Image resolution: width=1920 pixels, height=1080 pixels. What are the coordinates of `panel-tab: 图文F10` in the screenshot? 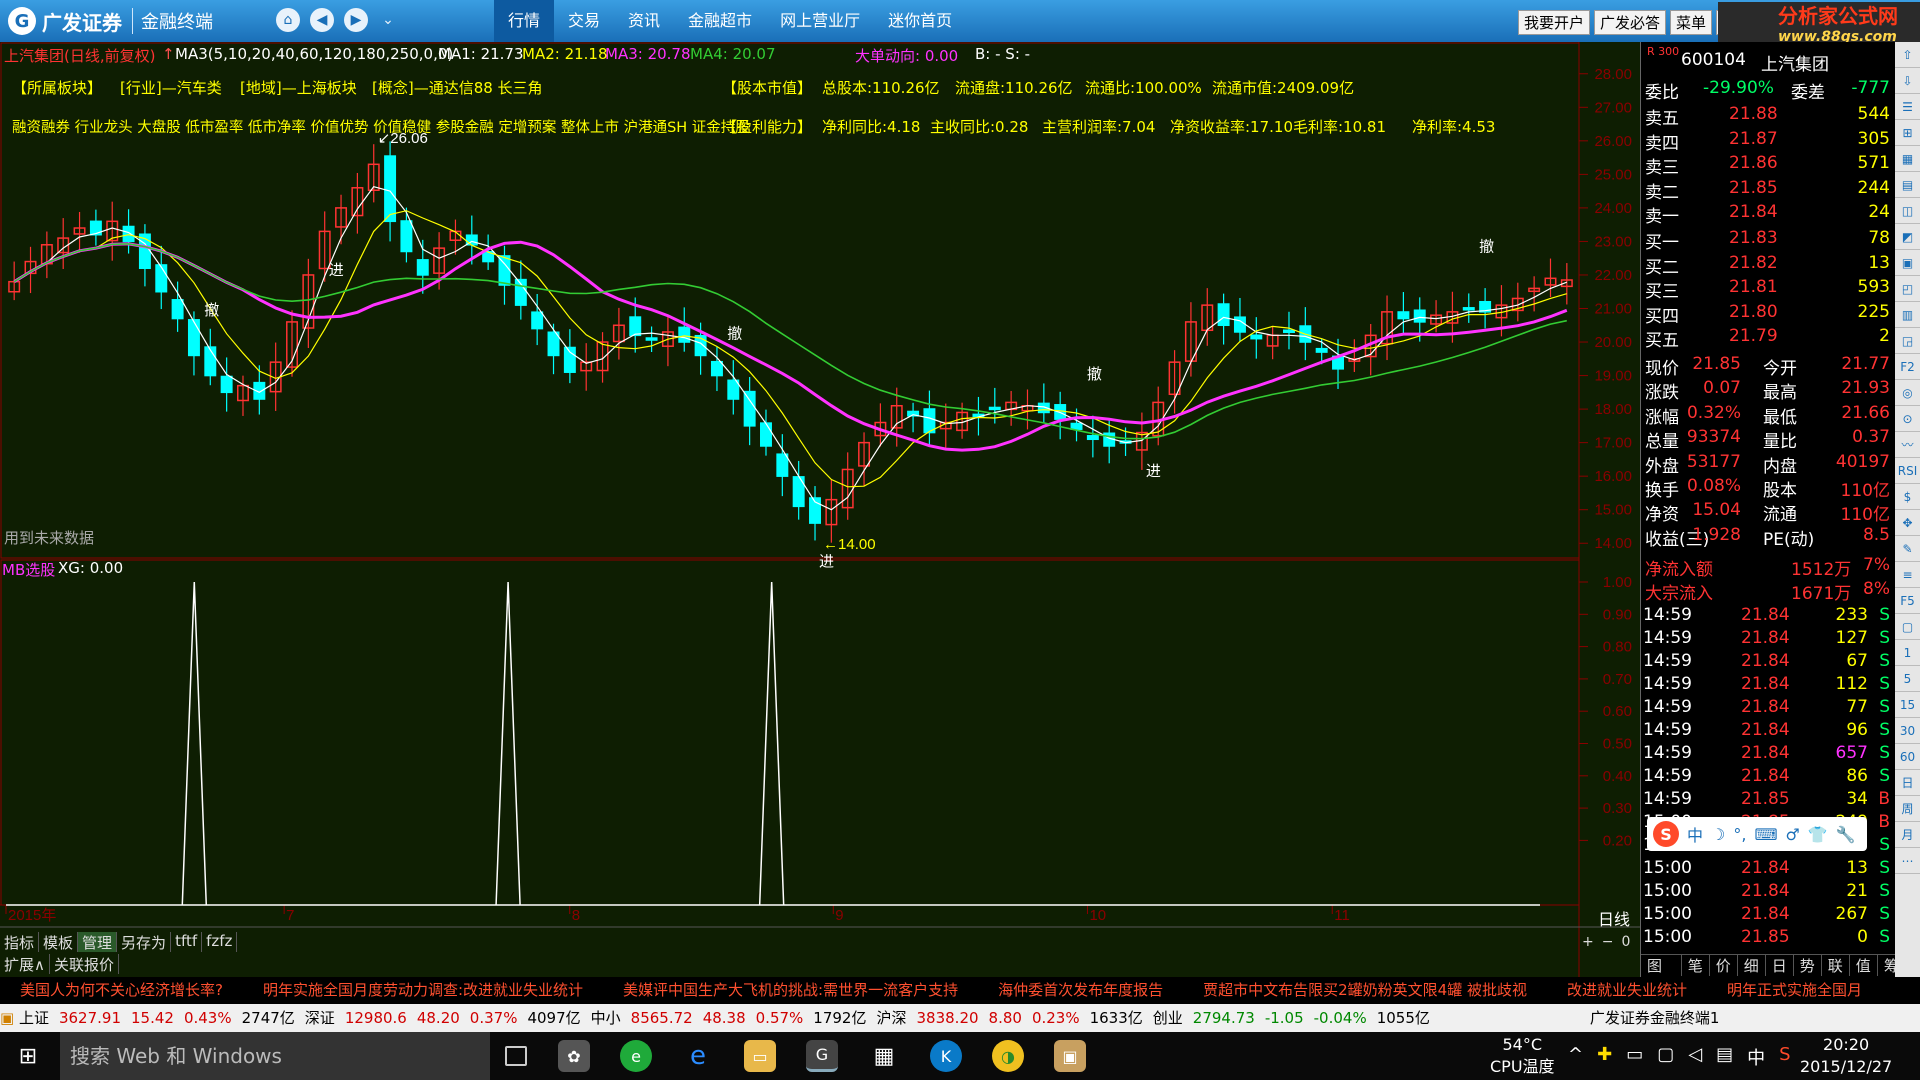 It's located at (1661, 985).